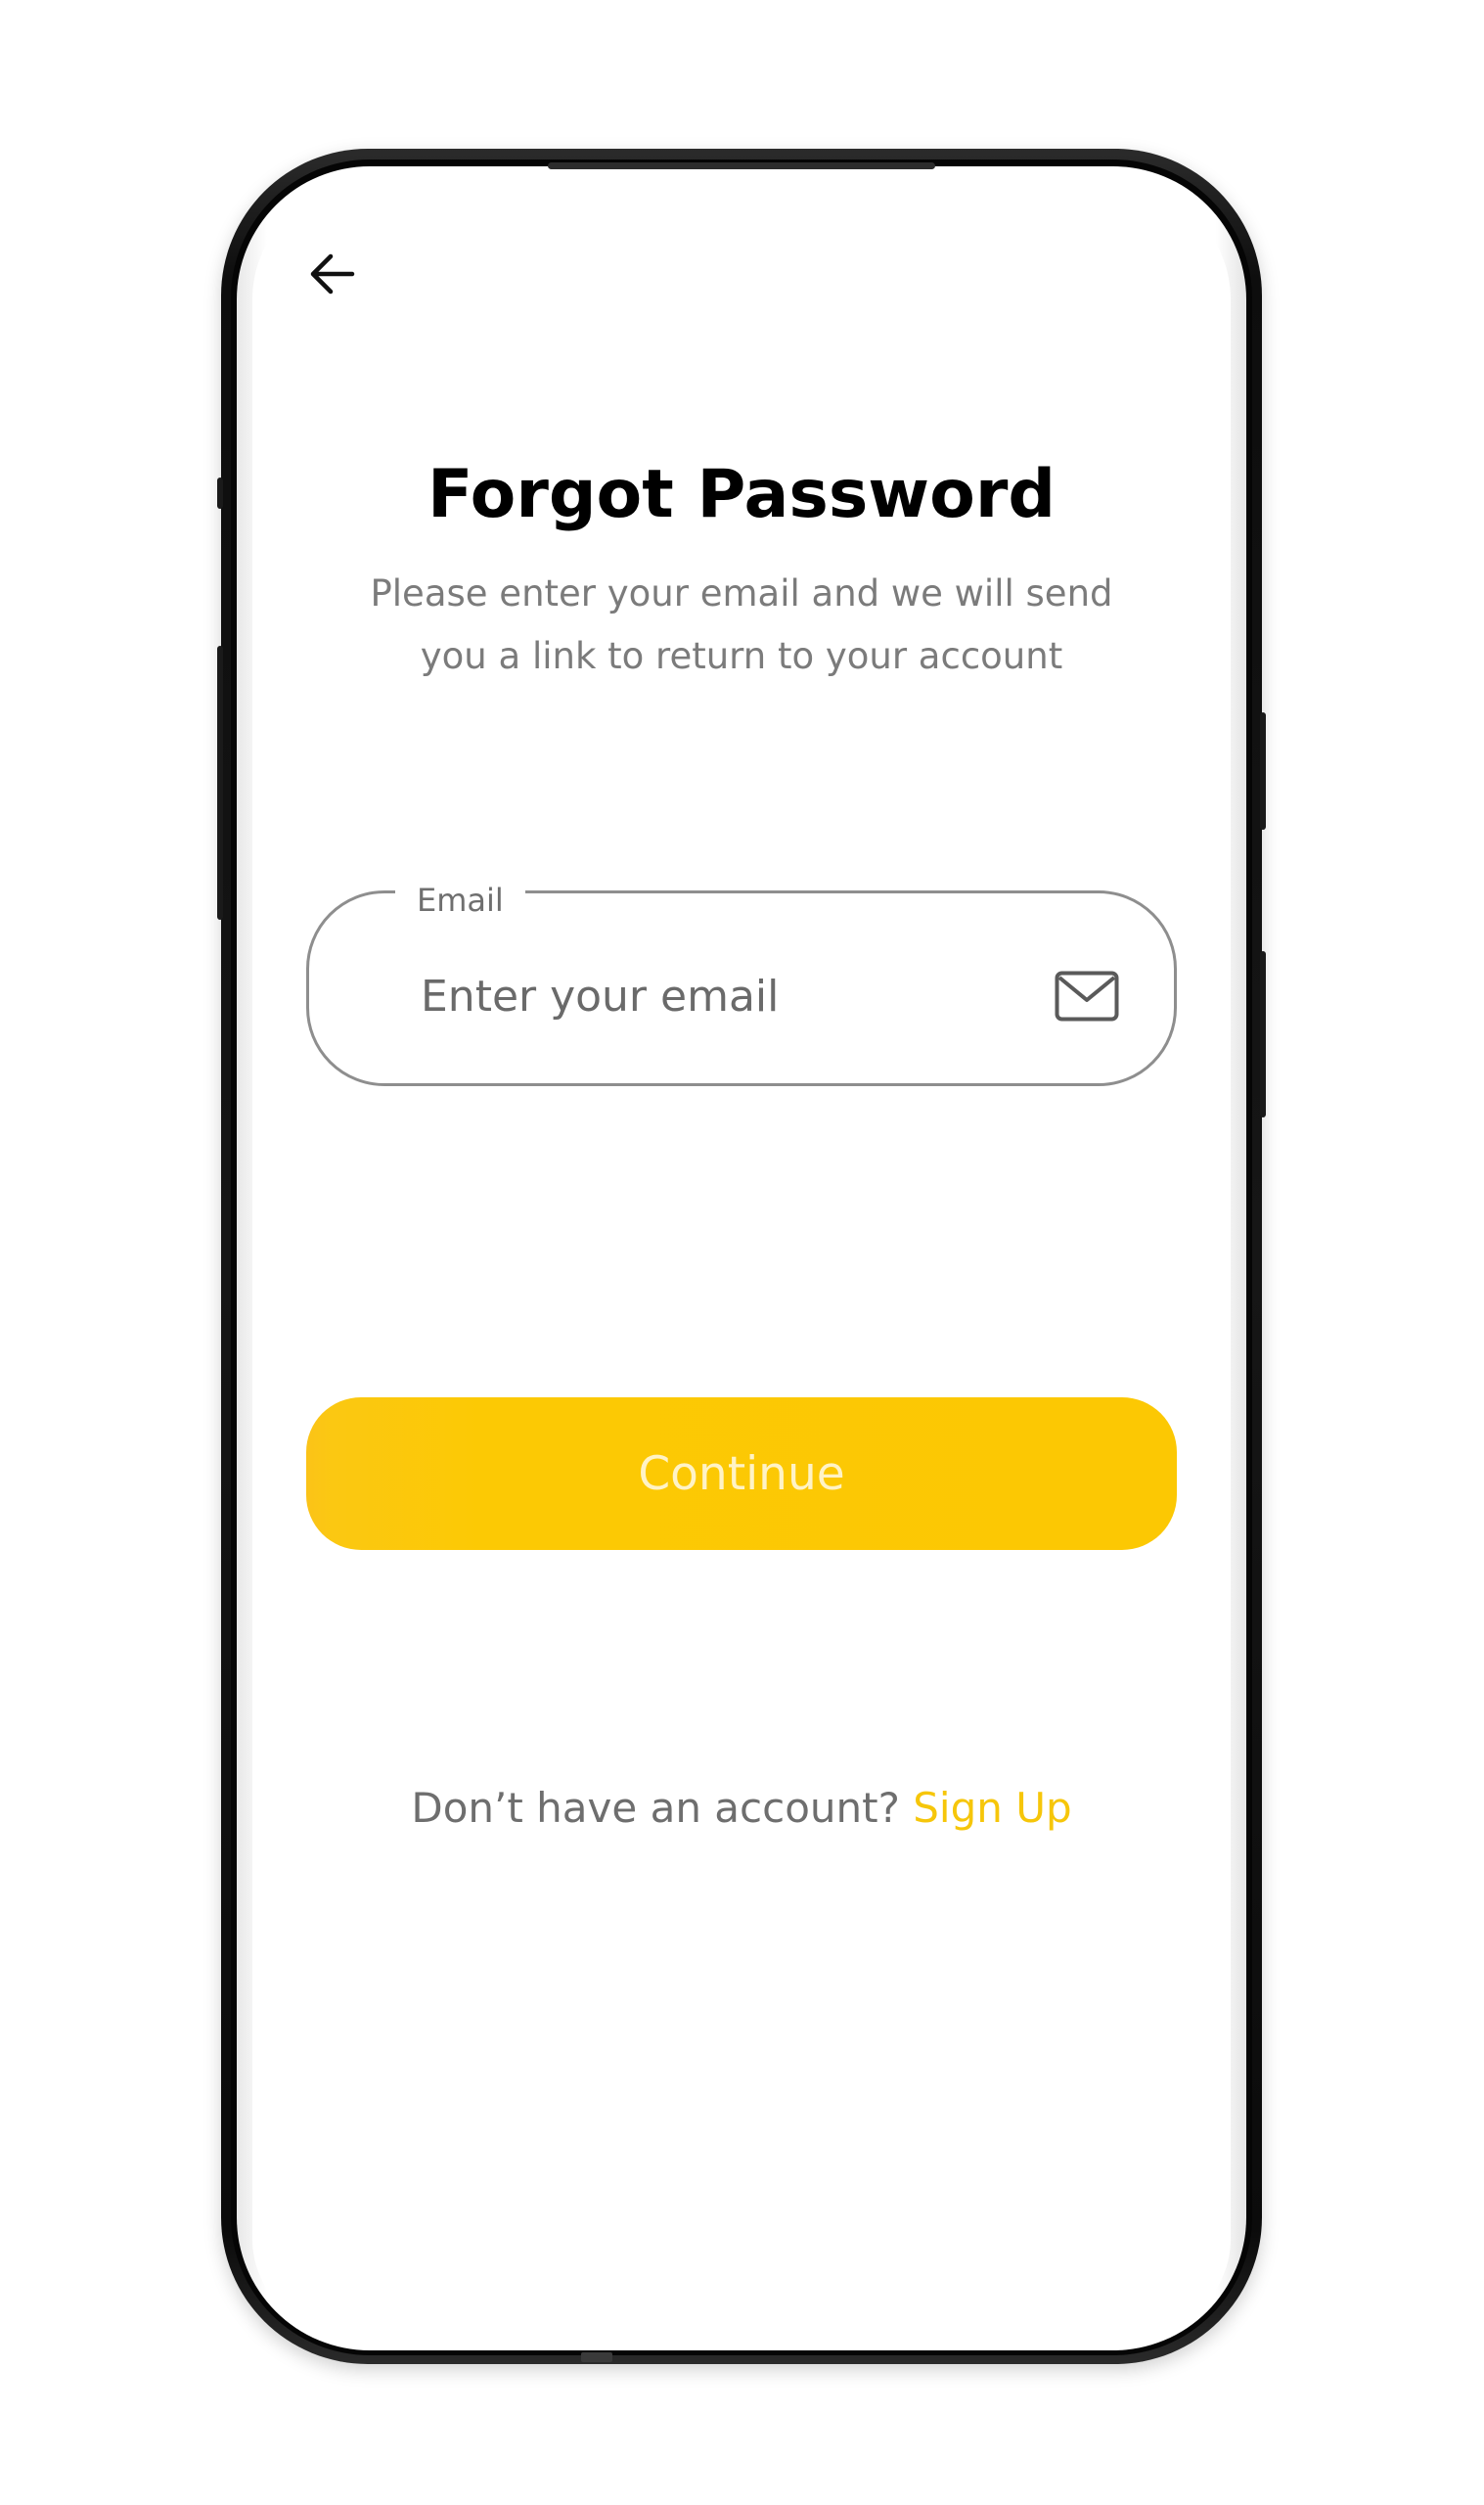 Image resolution: width=1484 pixels, height=2505 pixels. I want to click on signup-prompt: Don’t have an account?, so click(662, 1808).